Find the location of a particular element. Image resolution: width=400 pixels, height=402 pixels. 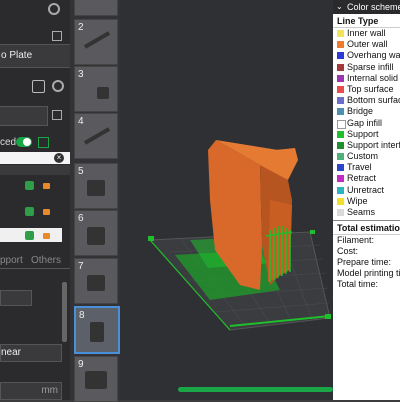

estimation-item: Total time: is located at coordinates (358, 284).